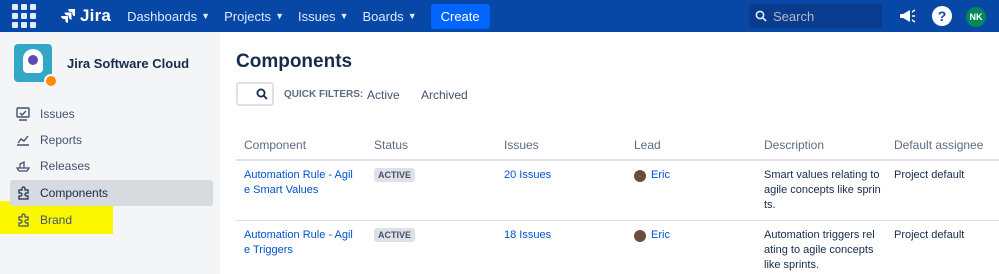 Image resolution: width=999 pixels, height=274 pixels. I want to click on sidebar-item-label: Brand, so click(56, 220).